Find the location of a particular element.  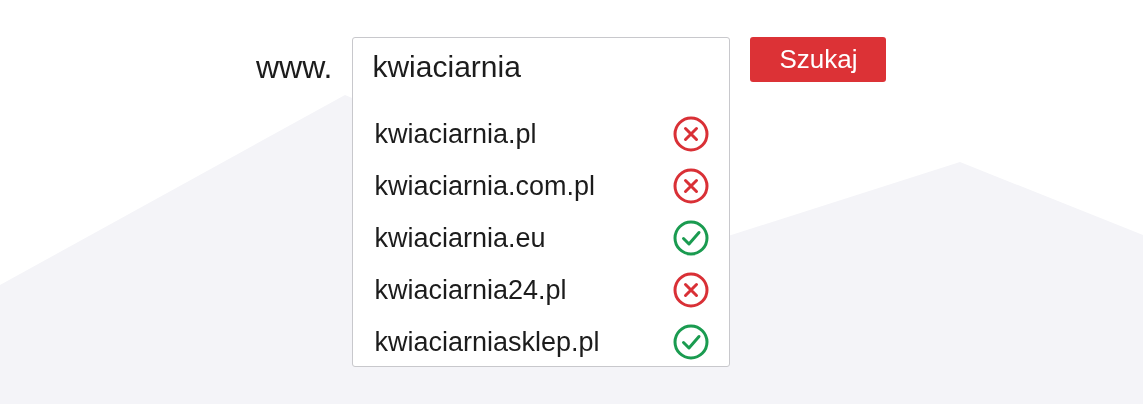

suggestion-item: kwiaciarniasklep.pl is located at coordinates (541, 342).